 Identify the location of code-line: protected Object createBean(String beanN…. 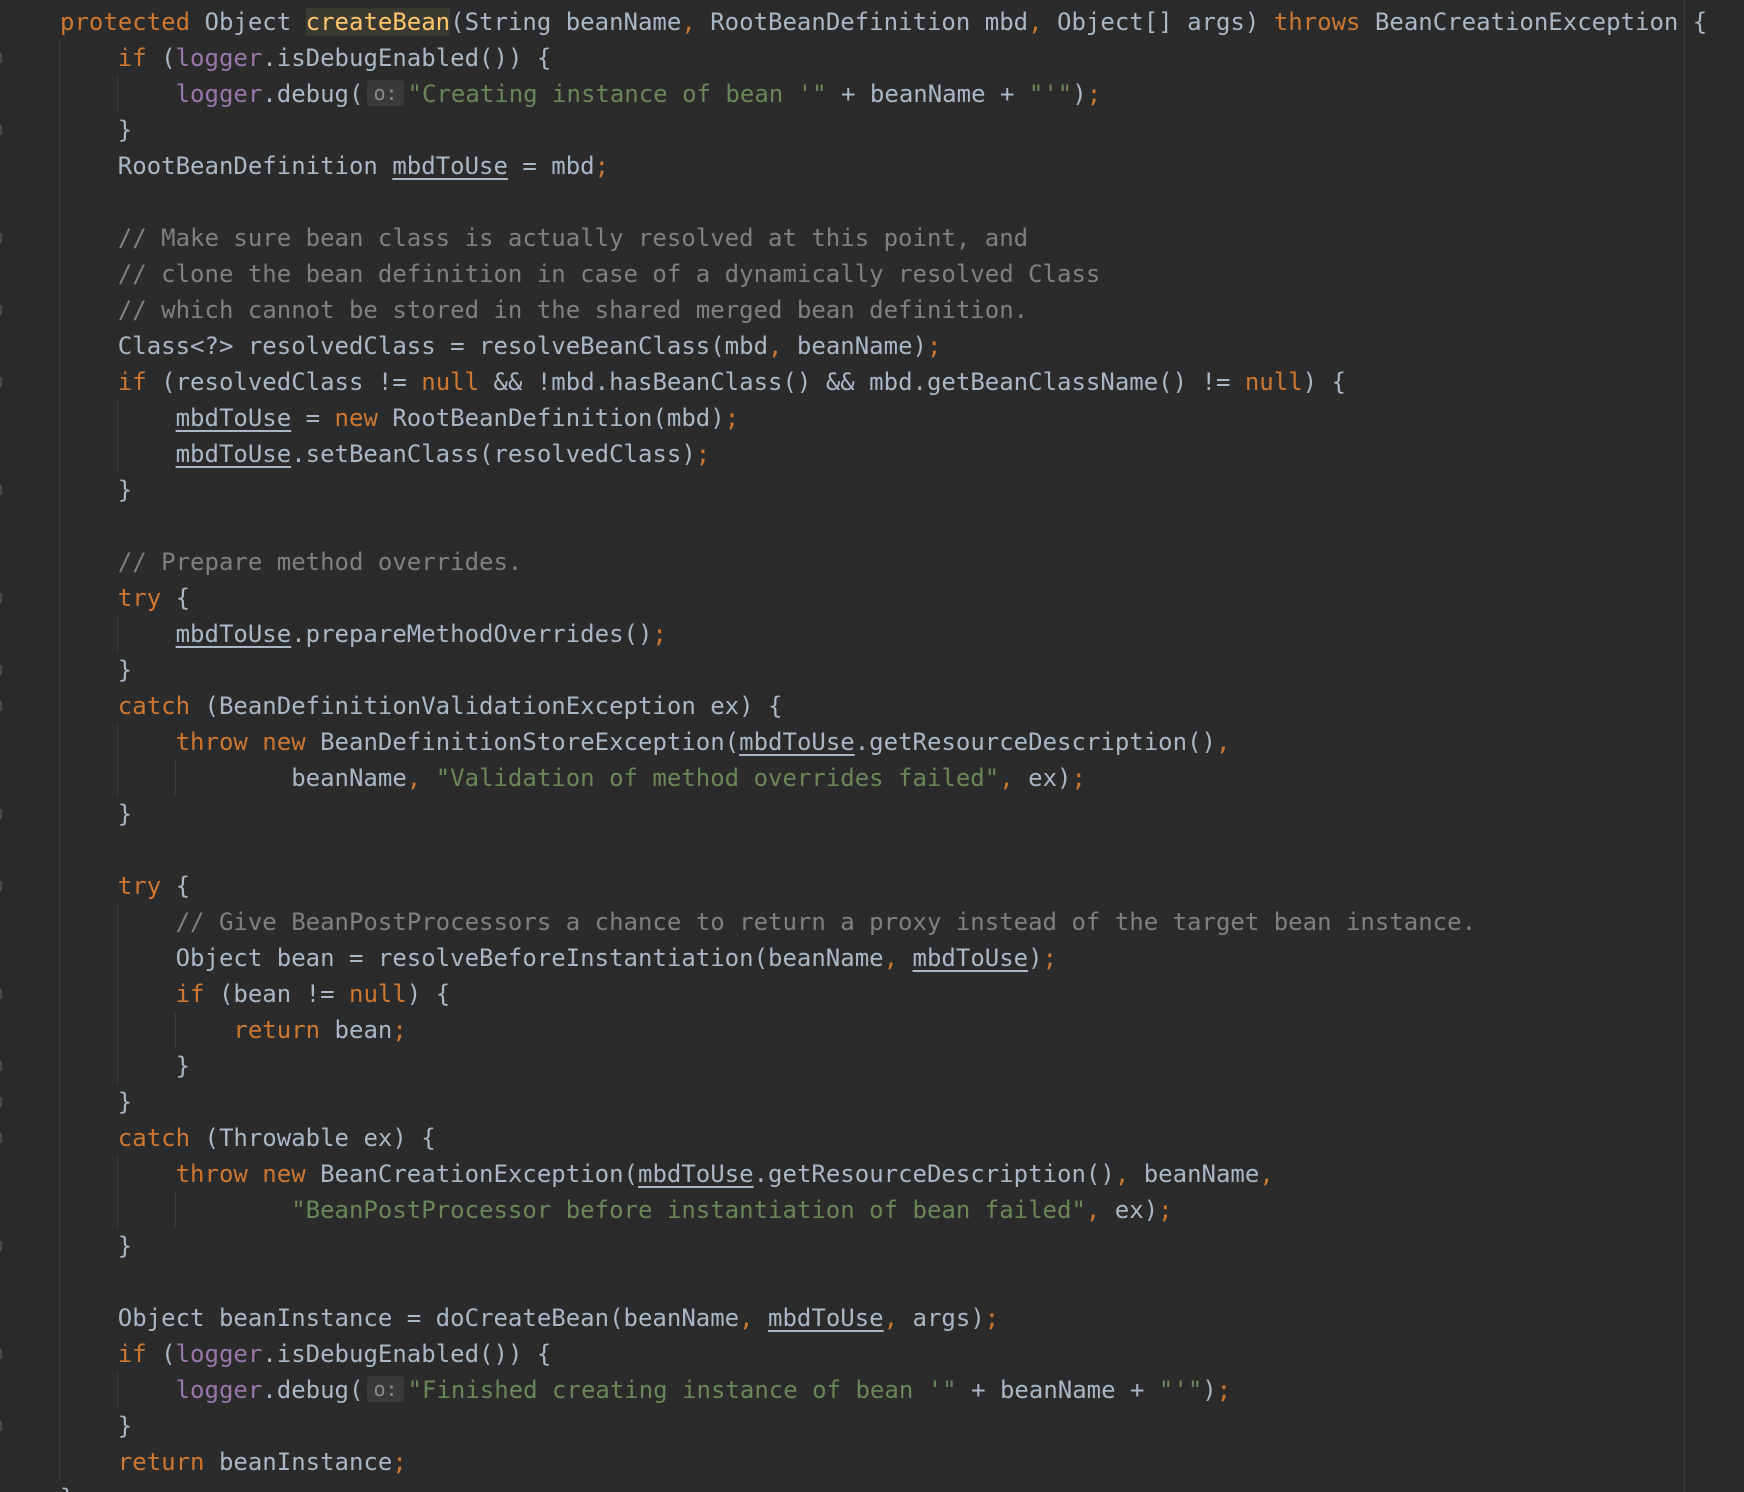
(902, 22).